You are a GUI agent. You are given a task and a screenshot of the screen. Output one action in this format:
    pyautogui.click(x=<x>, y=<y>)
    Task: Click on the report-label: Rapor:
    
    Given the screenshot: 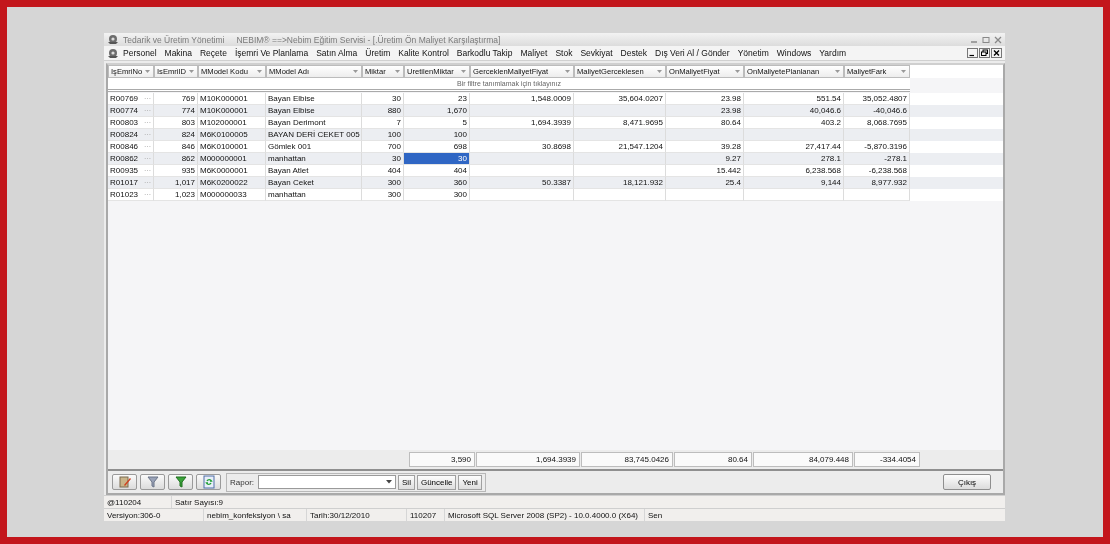 What is the action you would take?
    pyautogui.click(x=242, y=482)
    